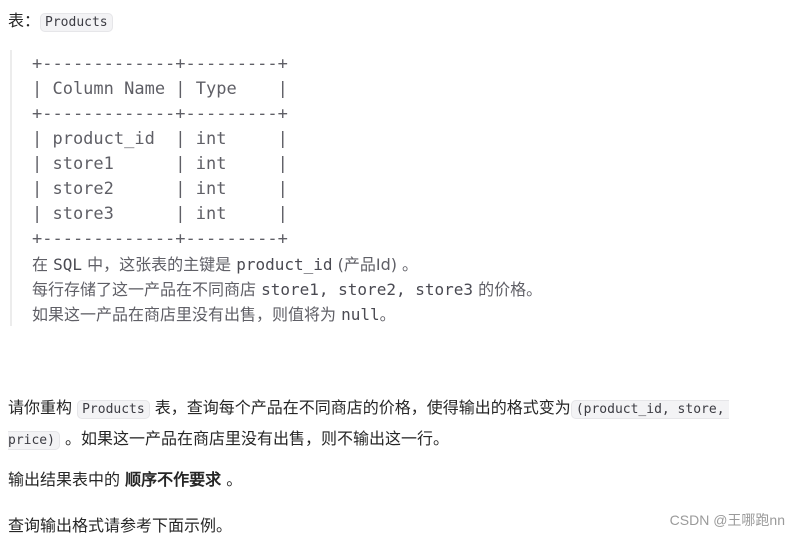 This screenshot has width=799, height=540. What do you see at coordinates (120, 525) in the screenshot?
I see `example-note: 查询输出格式请参考下面示例。` at bounding box center [120, 525].